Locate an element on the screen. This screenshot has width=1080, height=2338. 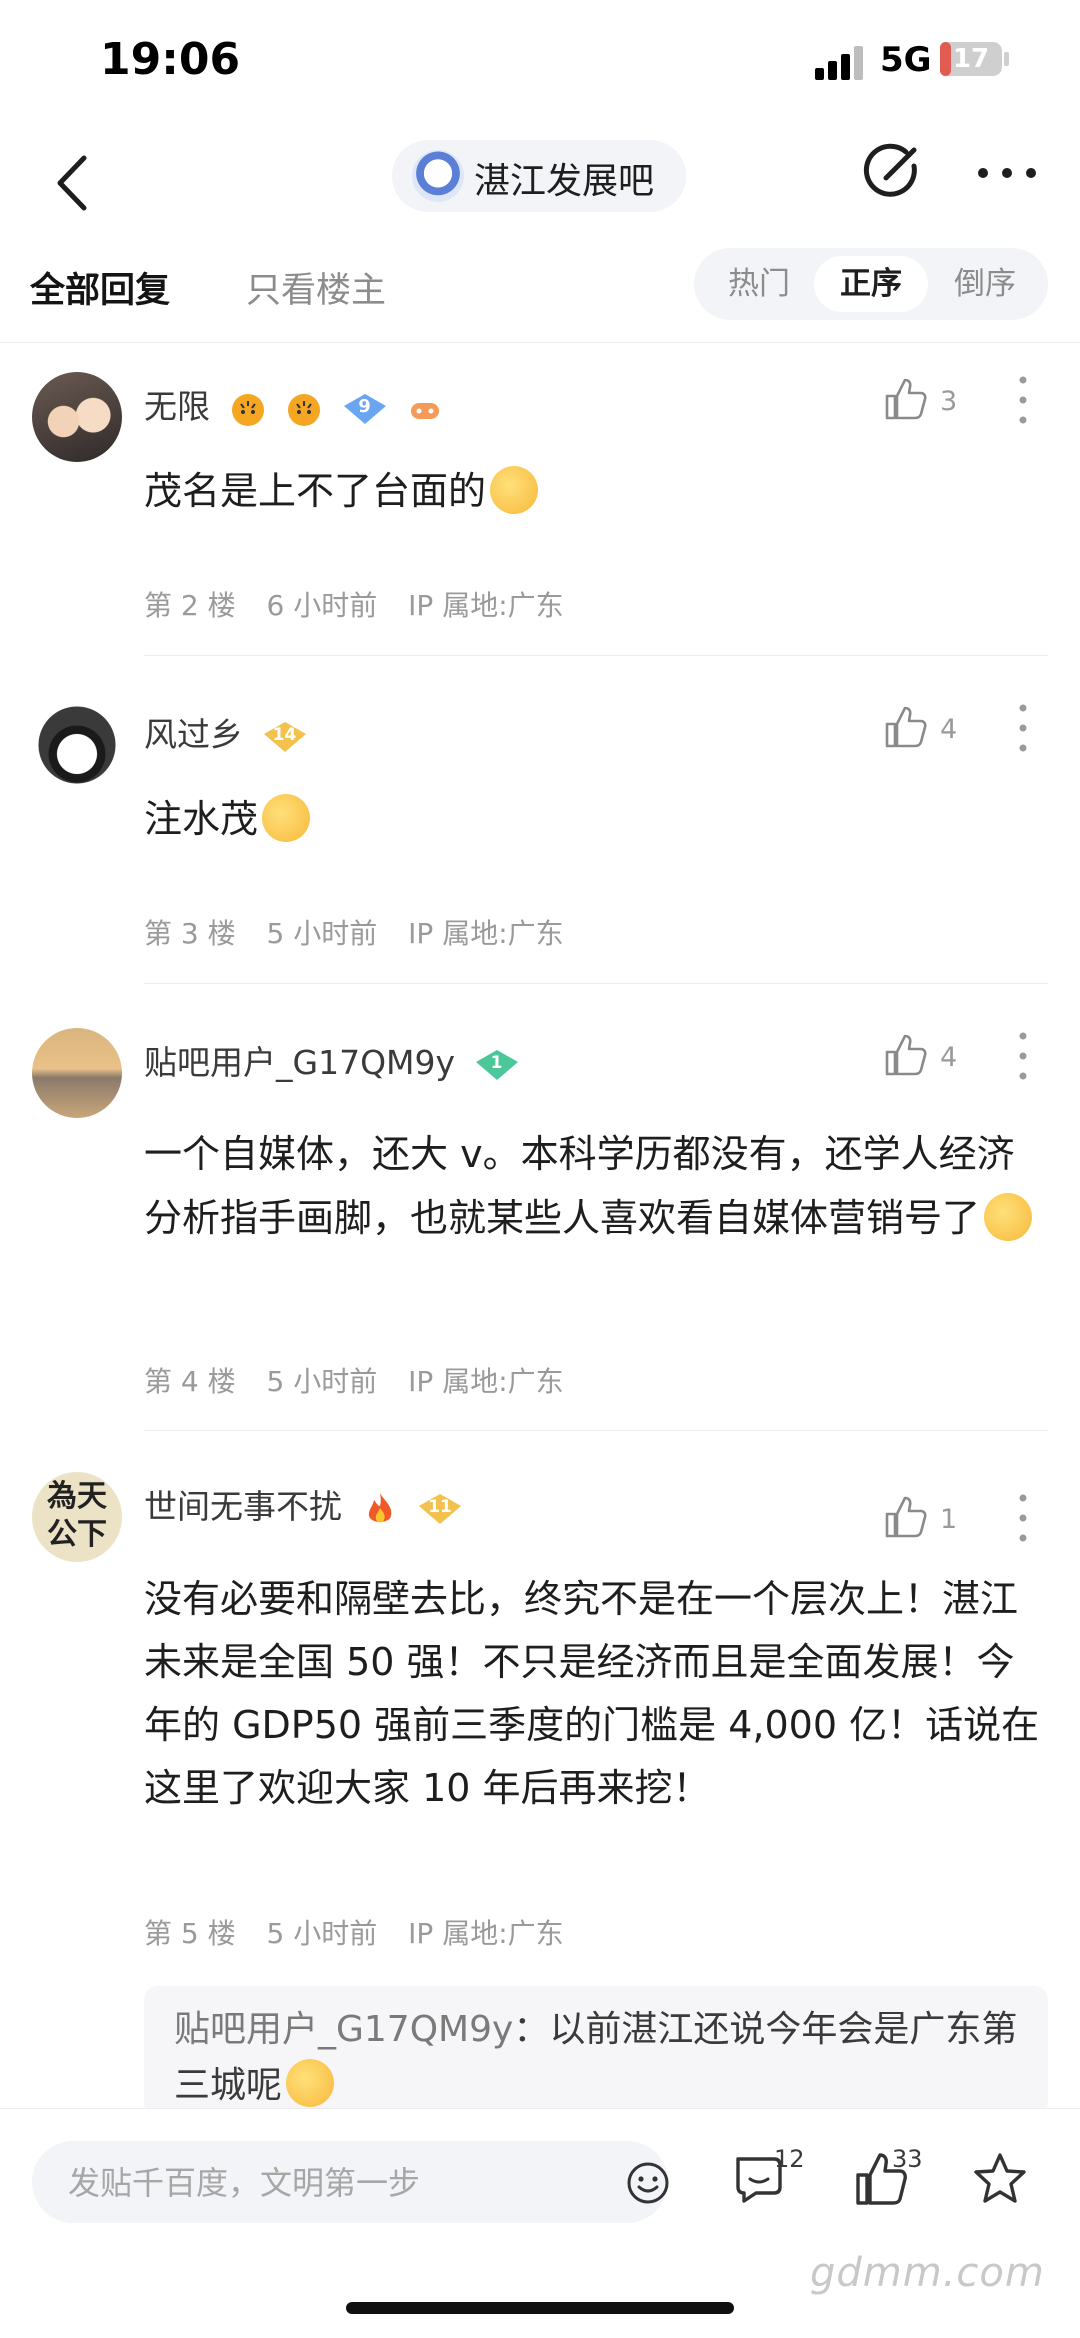
emoji-icon is located at coordinates (648, 2183).